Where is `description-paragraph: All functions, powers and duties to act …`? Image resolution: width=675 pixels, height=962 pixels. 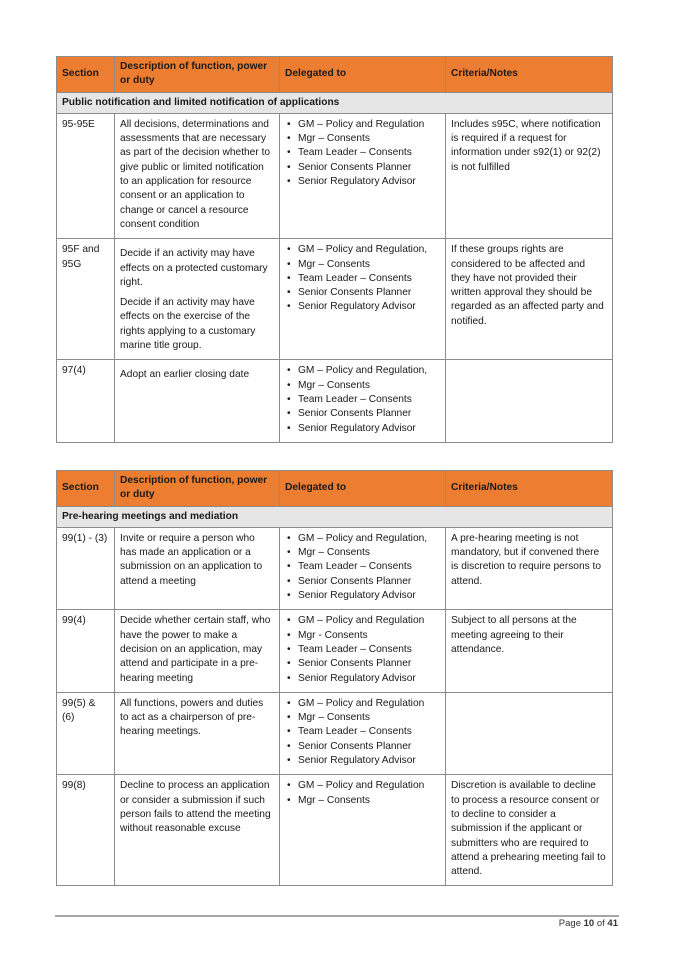
description-paragraph: All functions, powers and duties to act … is located at coordinates (192, 717).